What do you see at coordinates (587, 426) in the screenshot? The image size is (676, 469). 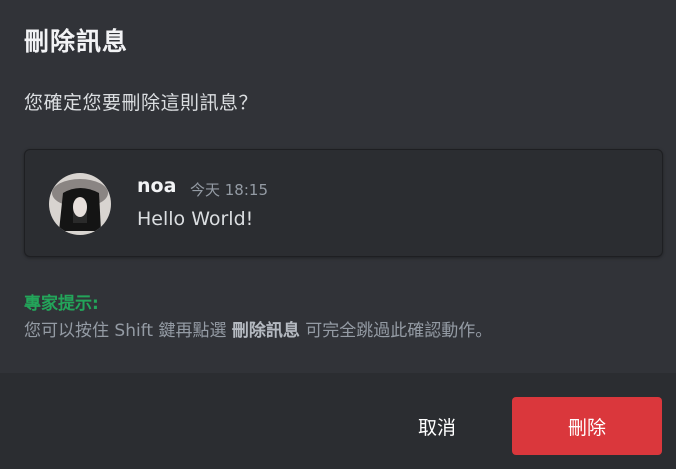 I see `delete-button: 刪除` at bounding box center [587, 426].